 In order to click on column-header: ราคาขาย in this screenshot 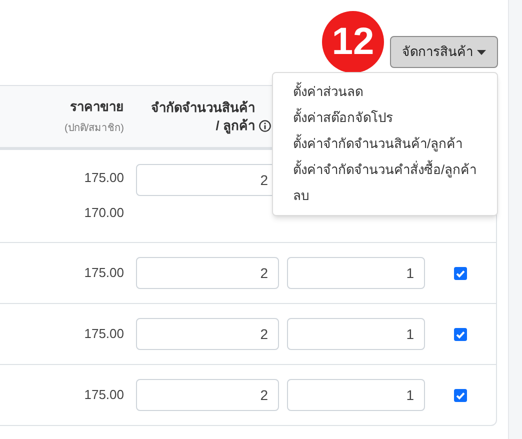, I will do `click(97, 107)`.